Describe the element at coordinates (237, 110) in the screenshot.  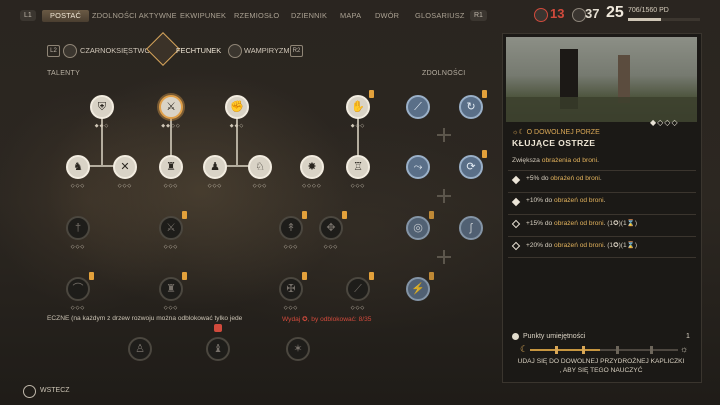
I see `talent-node-strength: ✊ ◆◆◇` at that location.